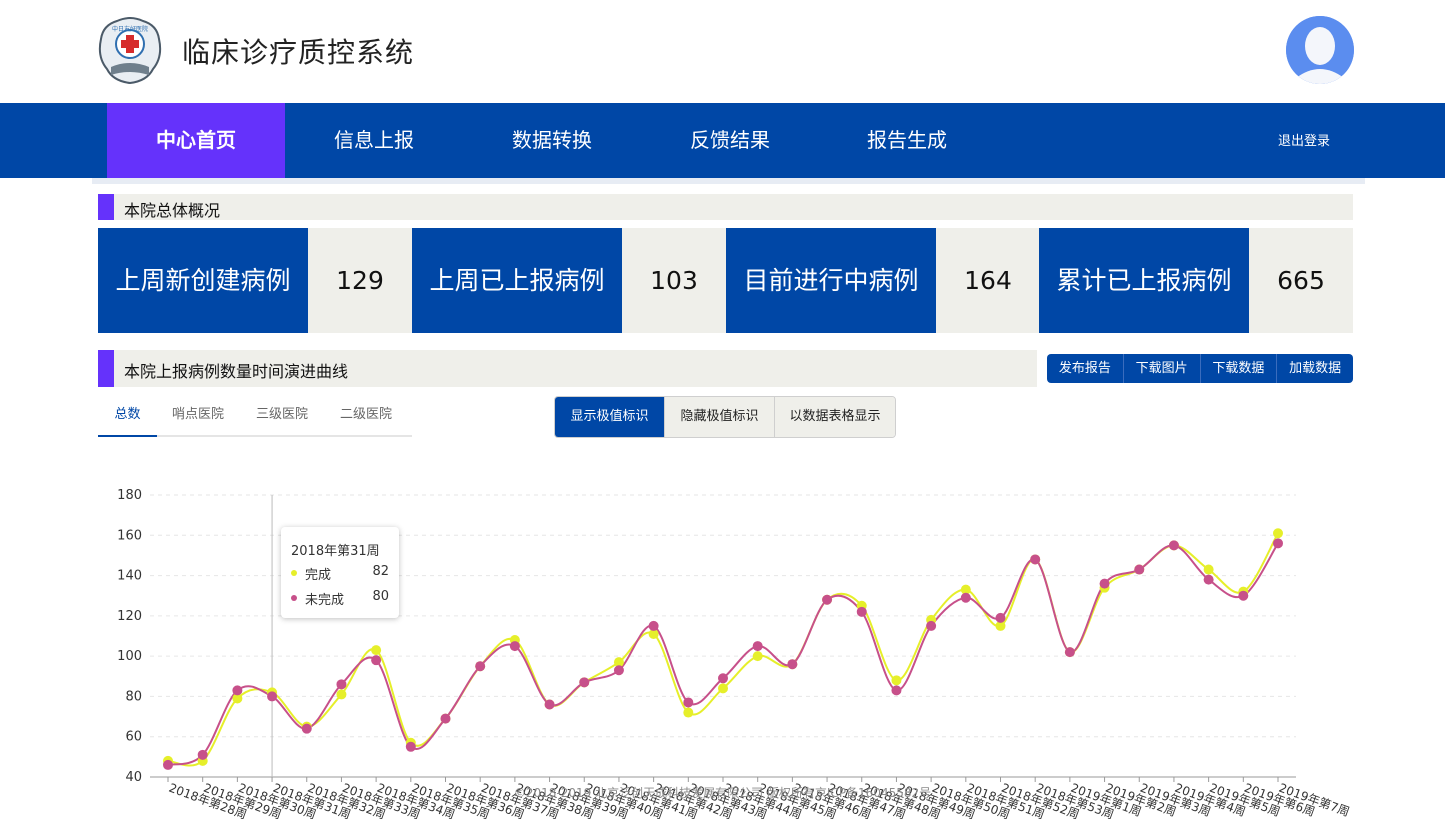  I want to click on y-tick-label: 180, so click(129, 495).